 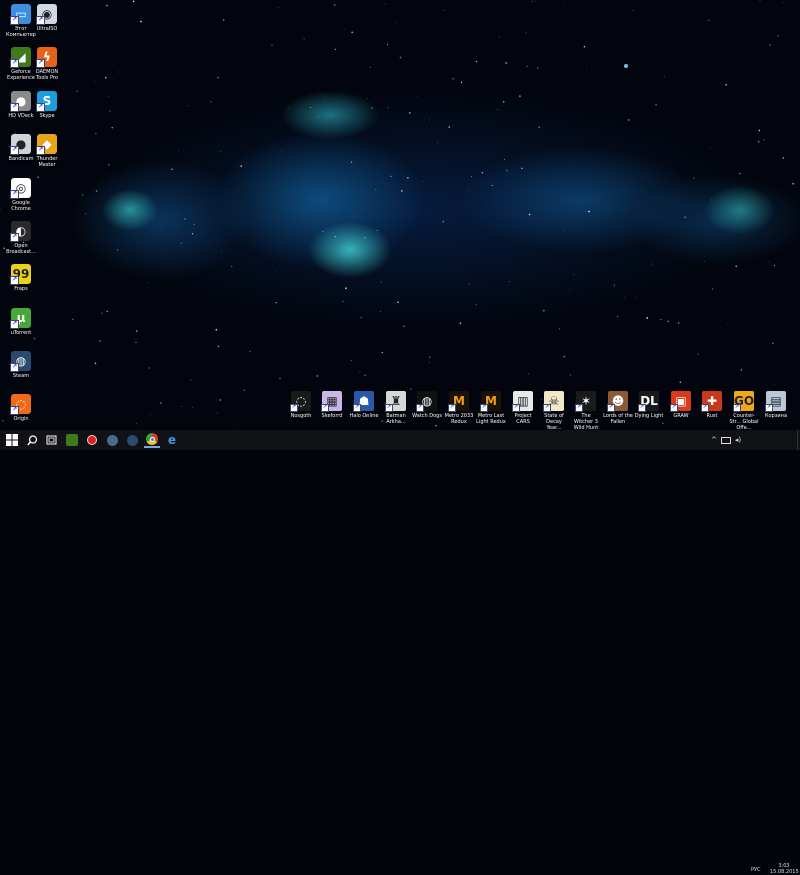 I want to click on desktop-shortcut-witcher: ✶↗The Witcher 3 Wild Hunt, so click(x=586, y=411).